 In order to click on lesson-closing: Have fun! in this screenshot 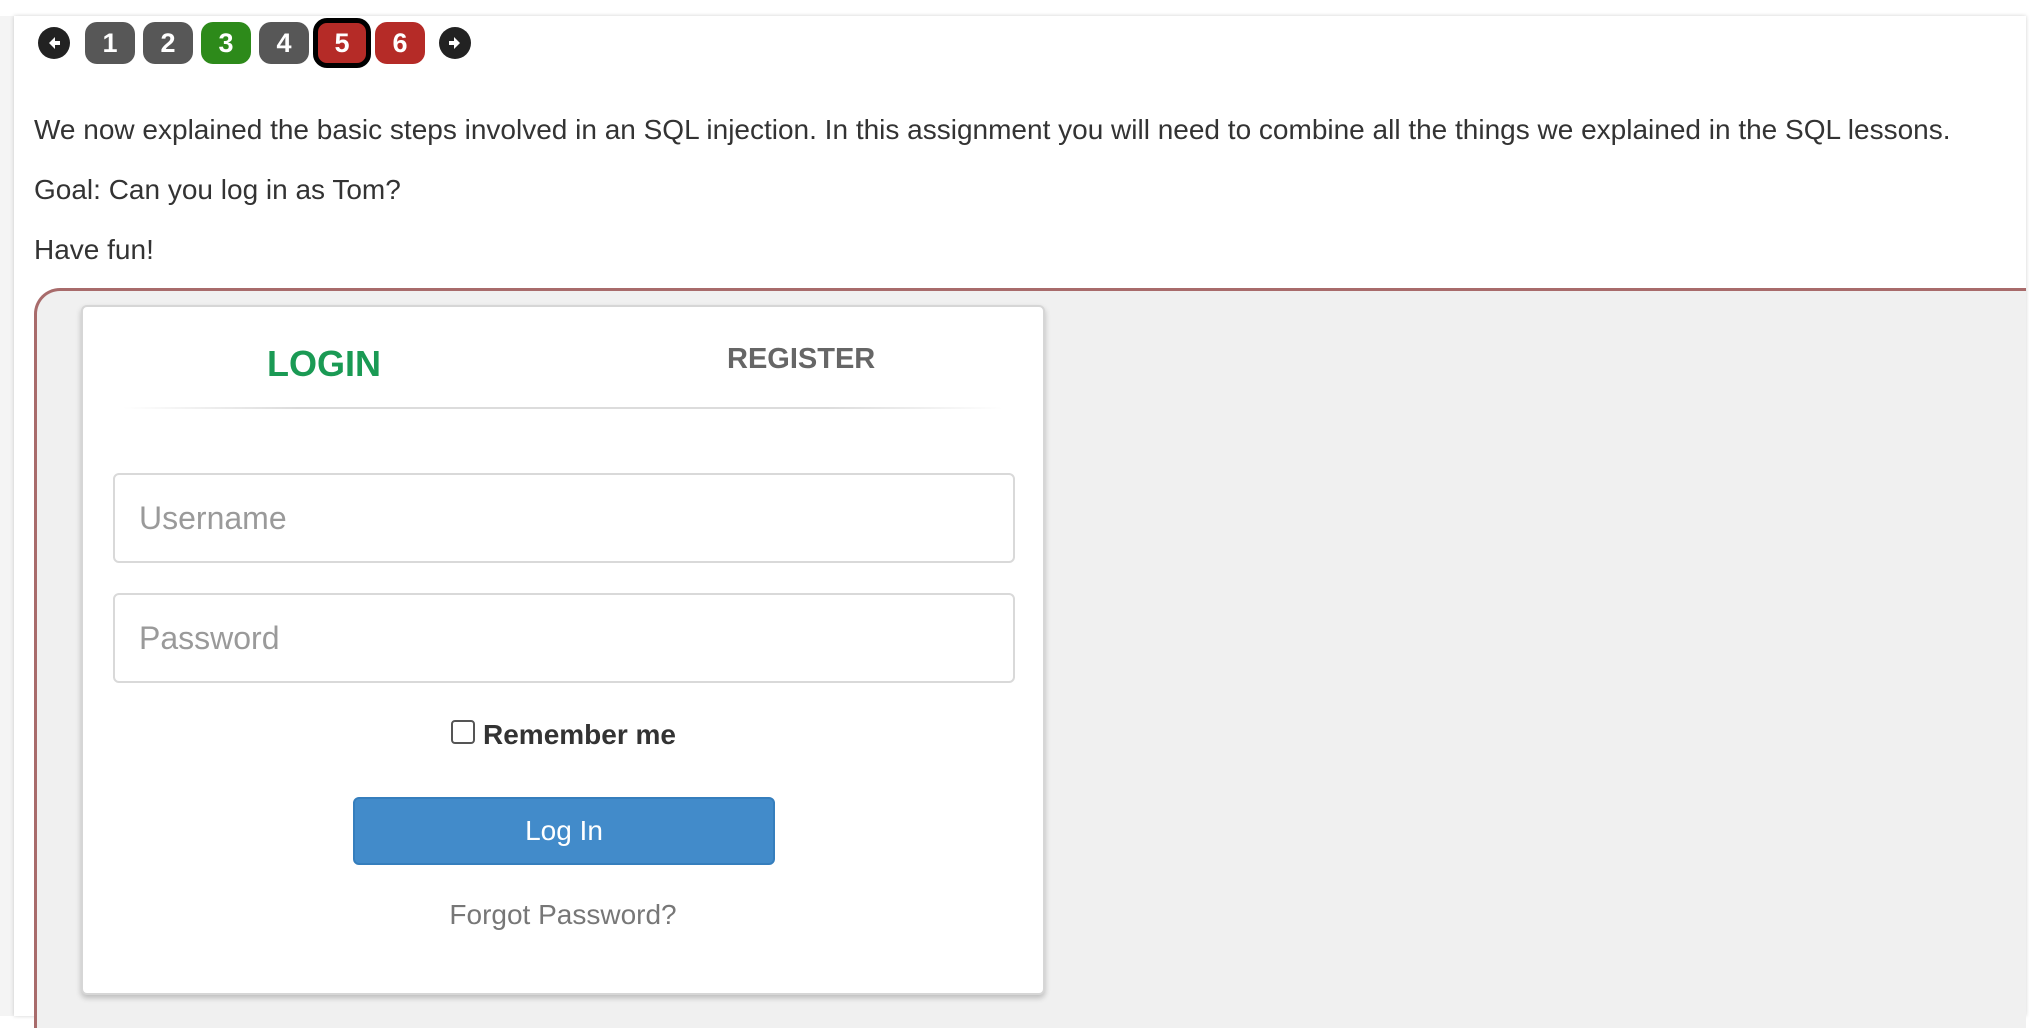, I will do `click(94, 249)`.